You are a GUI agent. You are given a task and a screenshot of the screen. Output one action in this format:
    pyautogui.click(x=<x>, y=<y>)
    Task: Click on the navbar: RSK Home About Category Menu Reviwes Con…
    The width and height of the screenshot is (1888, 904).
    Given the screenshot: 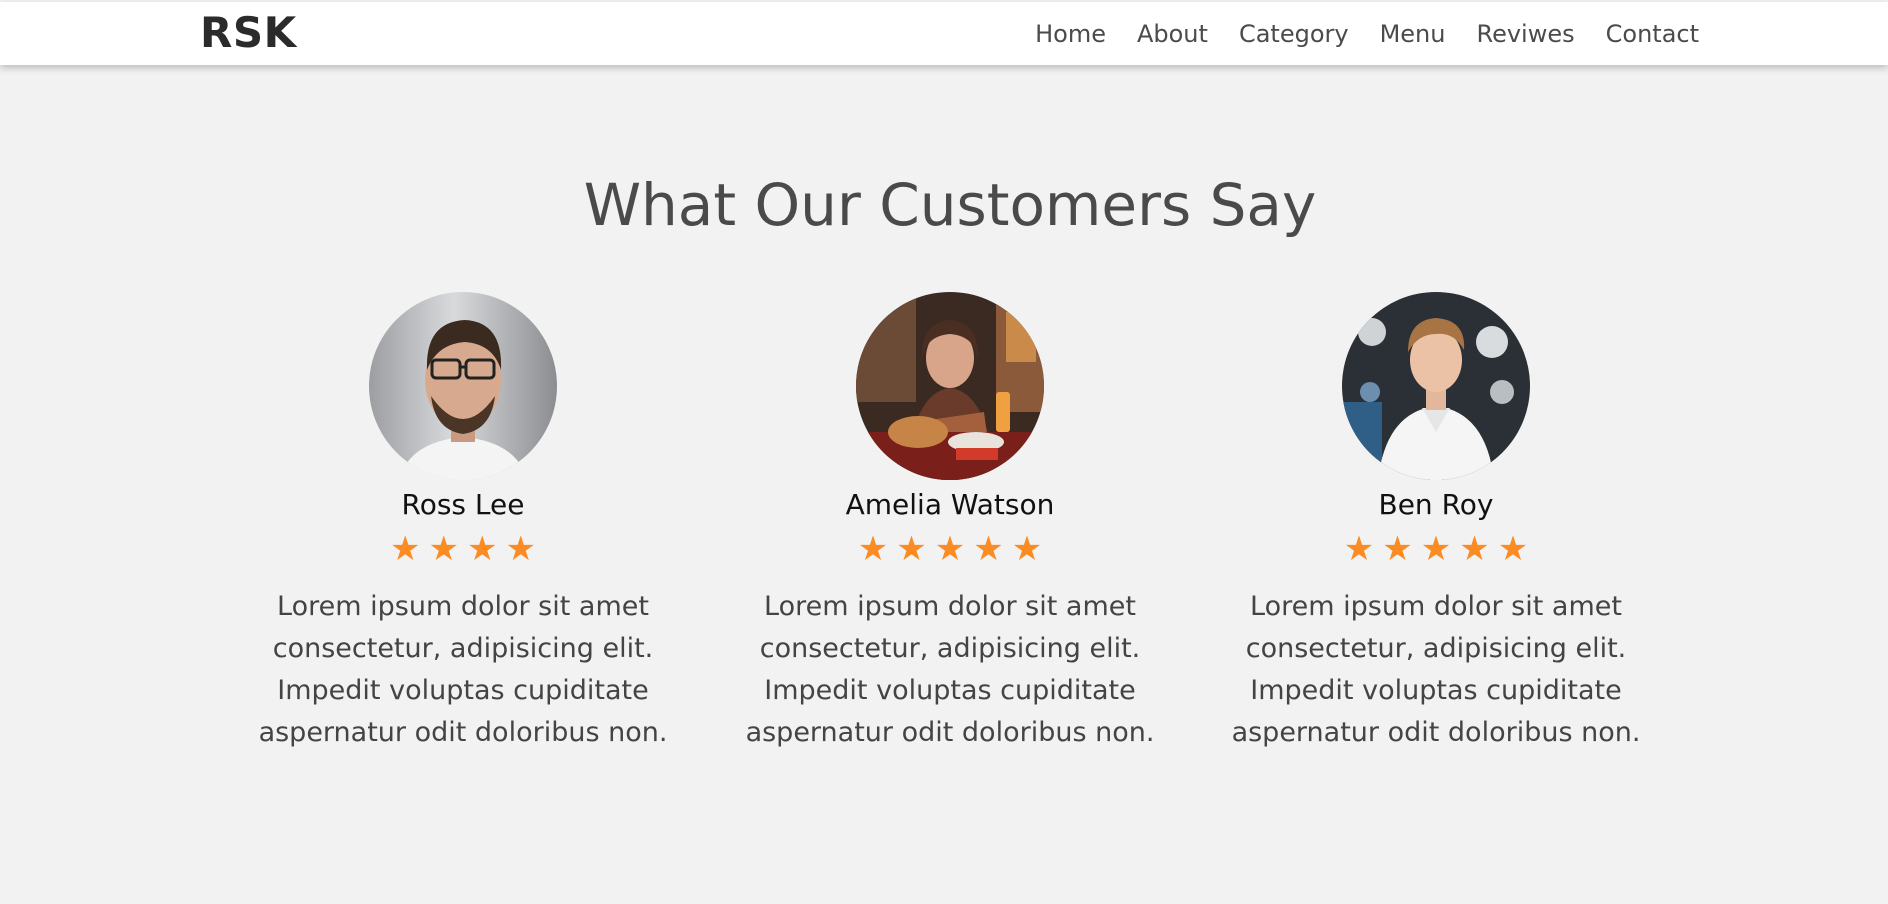 What is the action you would take?
    pyautogui.click(x=944, y=33)
    